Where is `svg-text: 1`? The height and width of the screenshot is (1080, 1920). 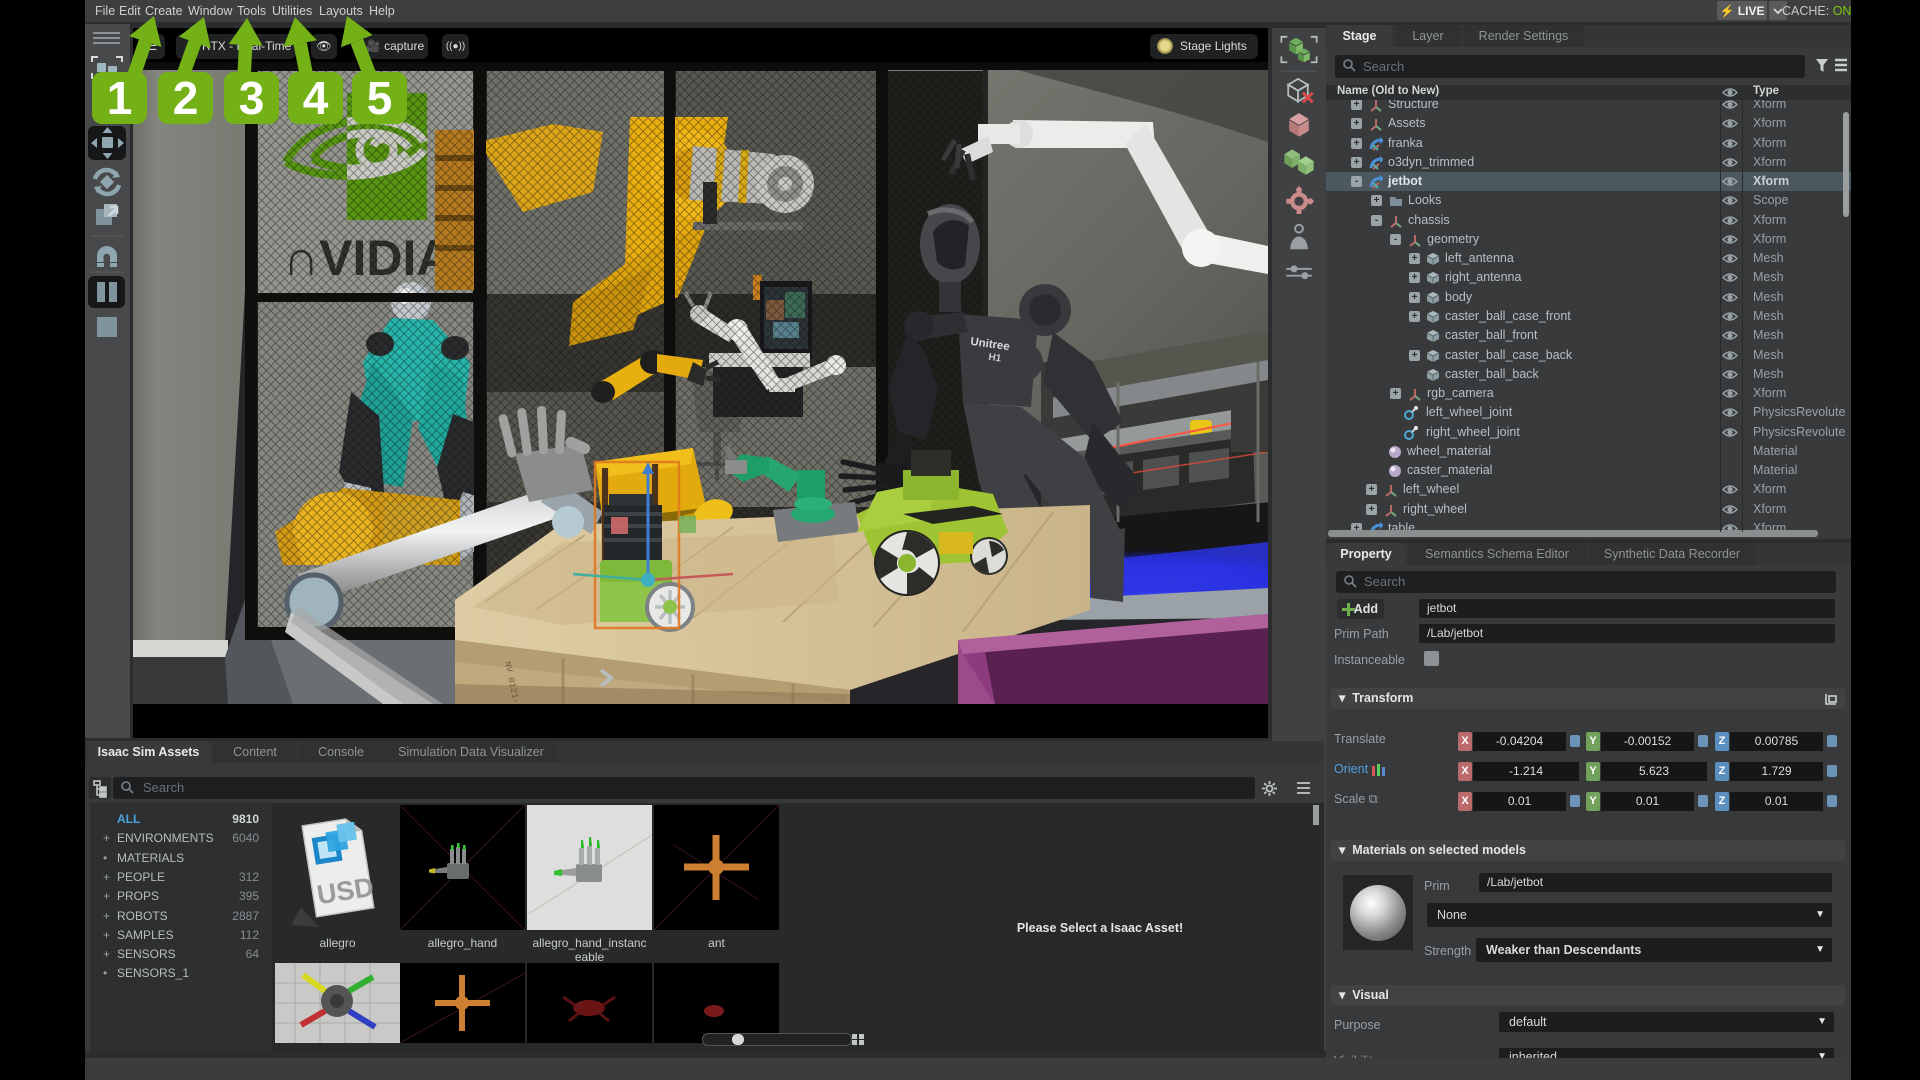 svg-text: 1 is located at coordinates (120, 98).